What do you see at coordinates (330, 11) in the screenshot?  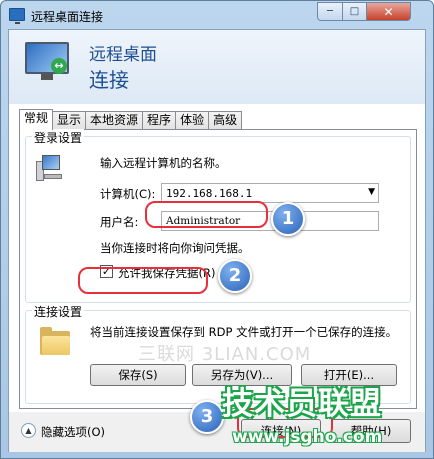 I see `minimize-button: ─` at bounding box center [330, 11].